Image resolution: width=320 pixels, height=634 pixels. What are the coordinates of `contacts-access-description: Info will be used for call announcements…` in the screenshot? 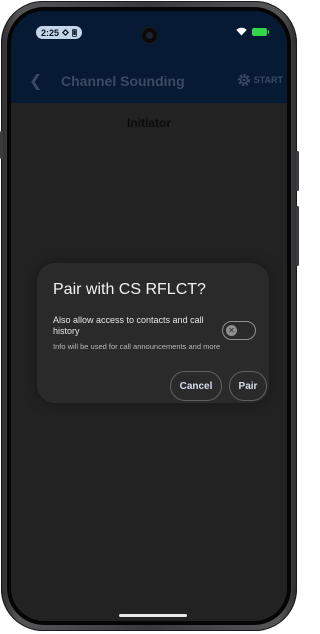 It's located at (137, 346).